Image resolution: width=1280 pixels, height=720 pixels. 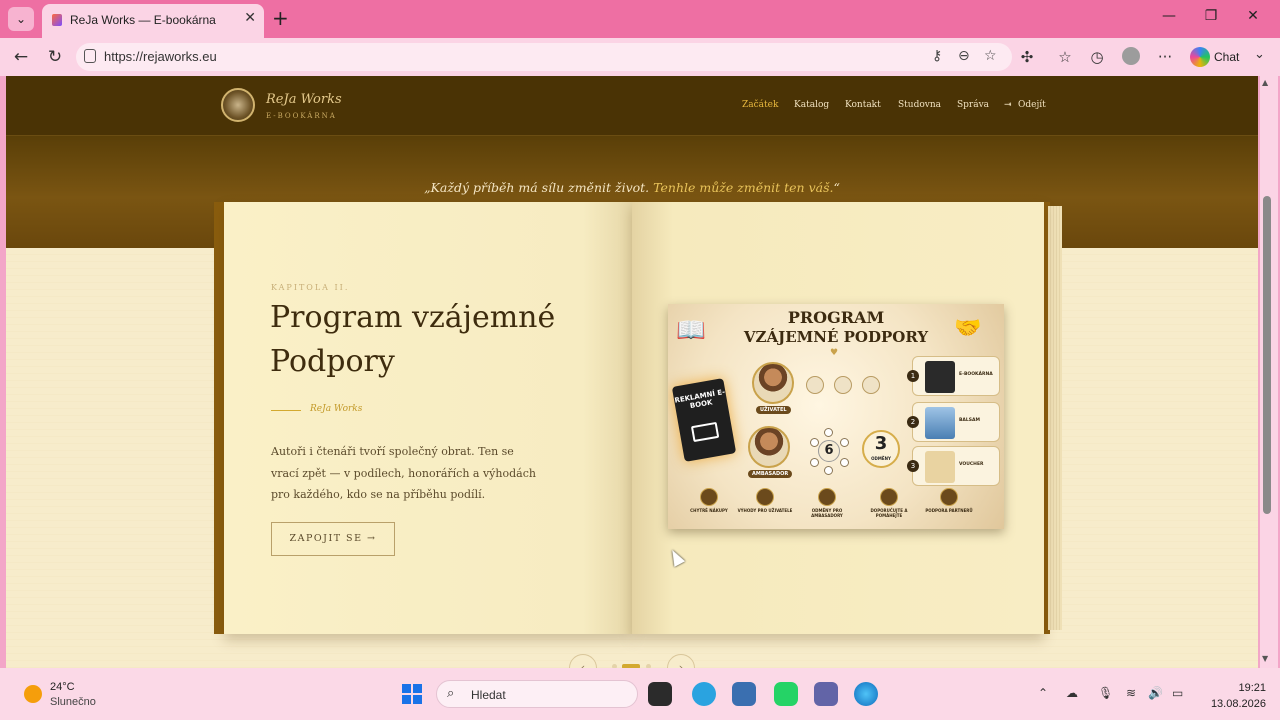 I want to click on whatsapp-icon, so click(x=786, y=694).